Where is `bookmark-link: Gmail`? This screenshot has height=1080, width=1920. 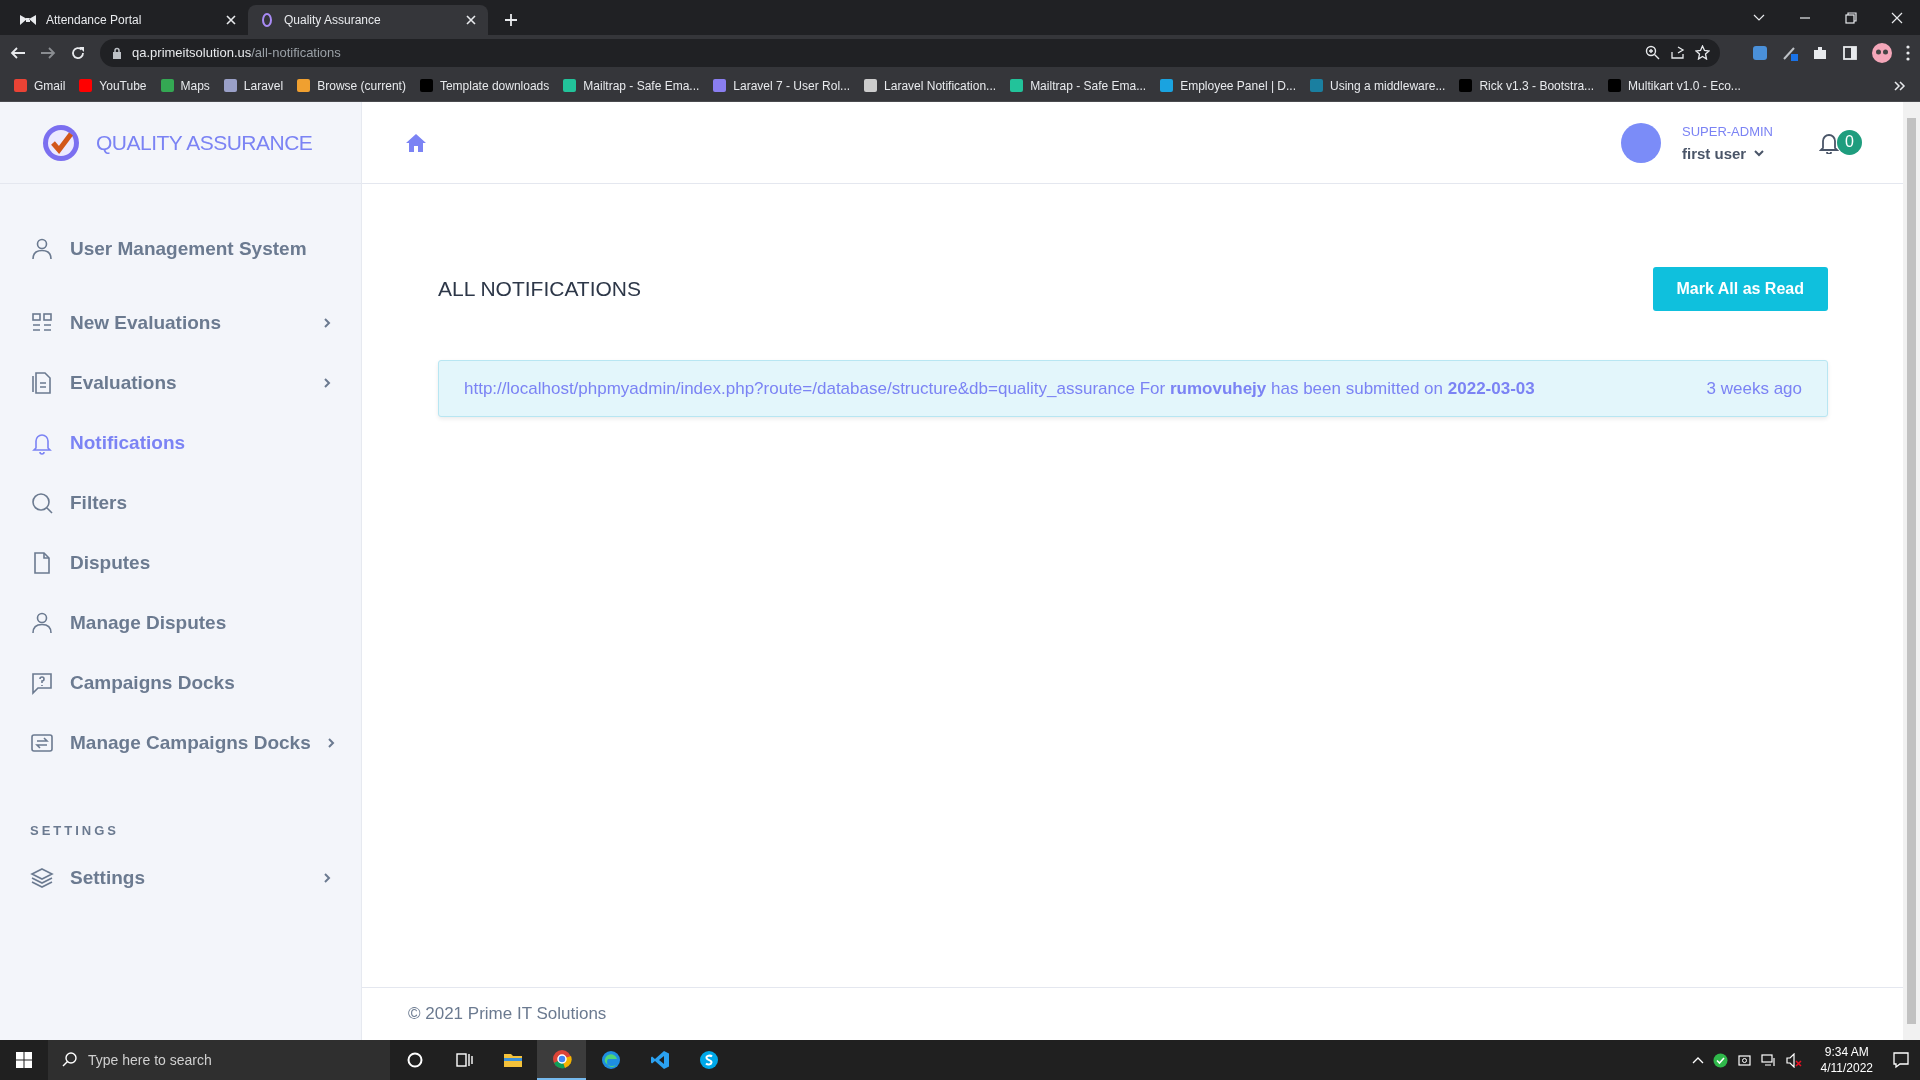
bookmark-link: Gmail is located at coordinates (40, 85).